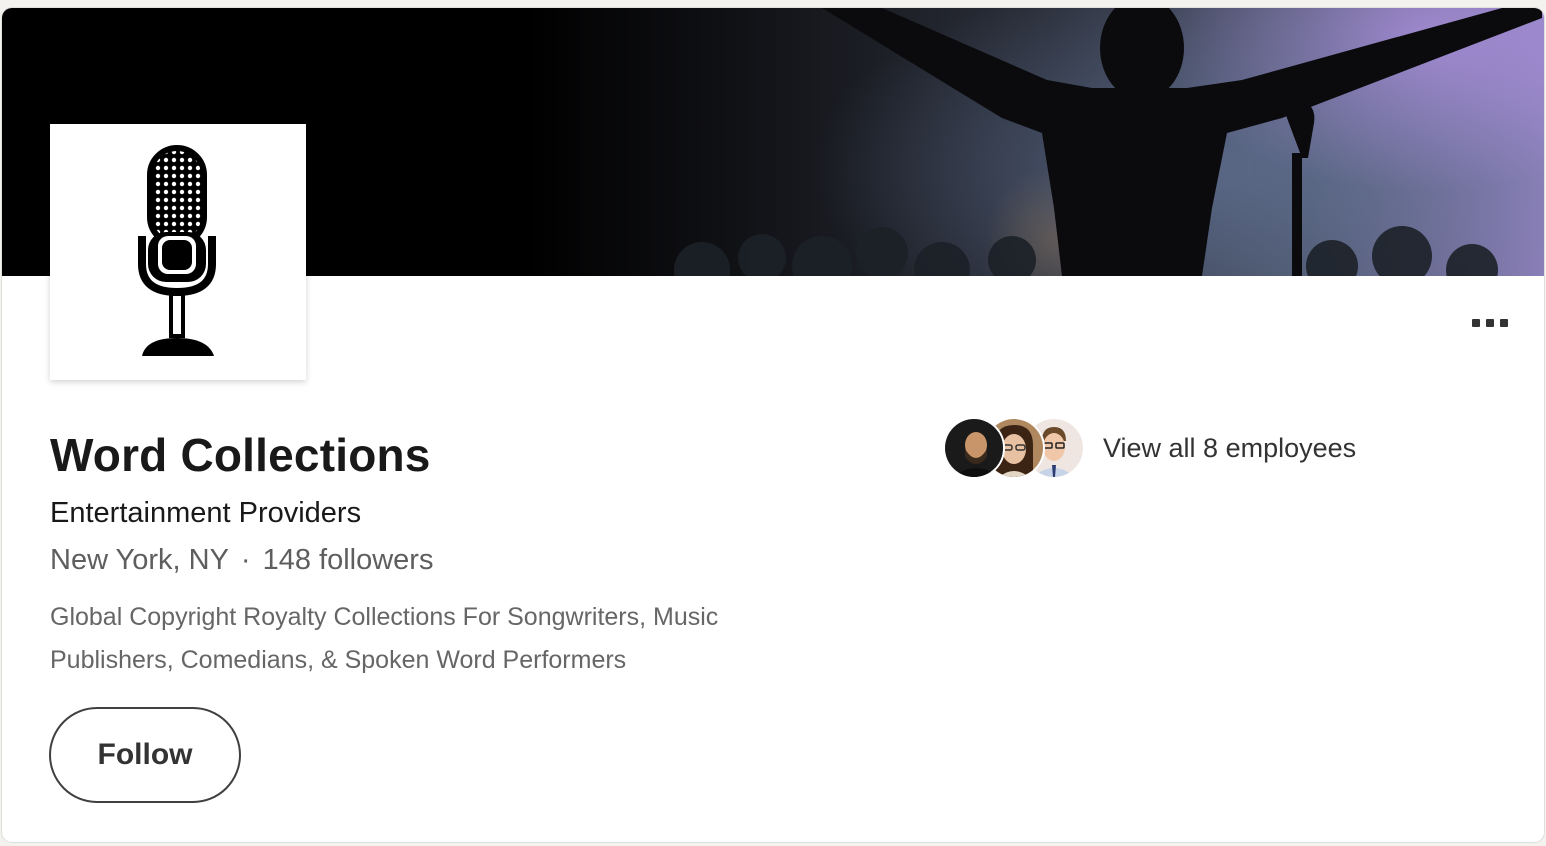 The height and width of the screenshot is (846, 1546). I want to click on view-employees-link: View all 8 employees, so click(1229, 448).